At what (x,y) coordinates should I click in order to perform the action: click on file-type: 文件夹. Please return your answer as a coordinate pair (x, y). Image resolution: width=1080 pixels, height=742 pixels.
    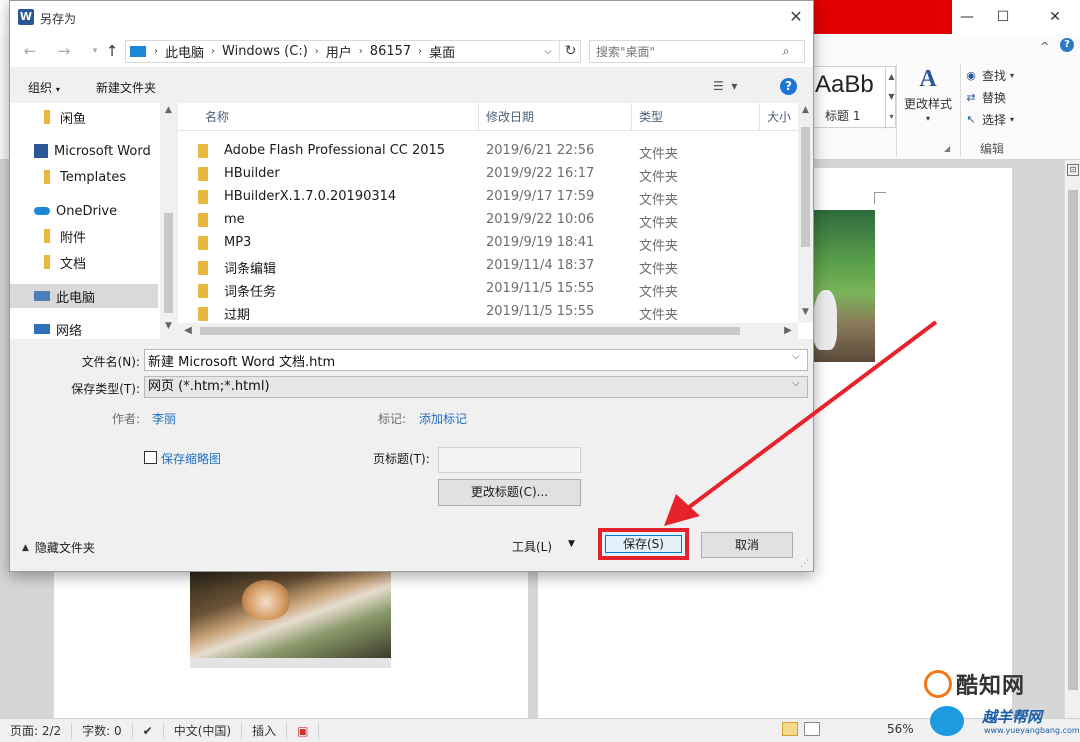
    Looking at the image, I should click on (659, 269).